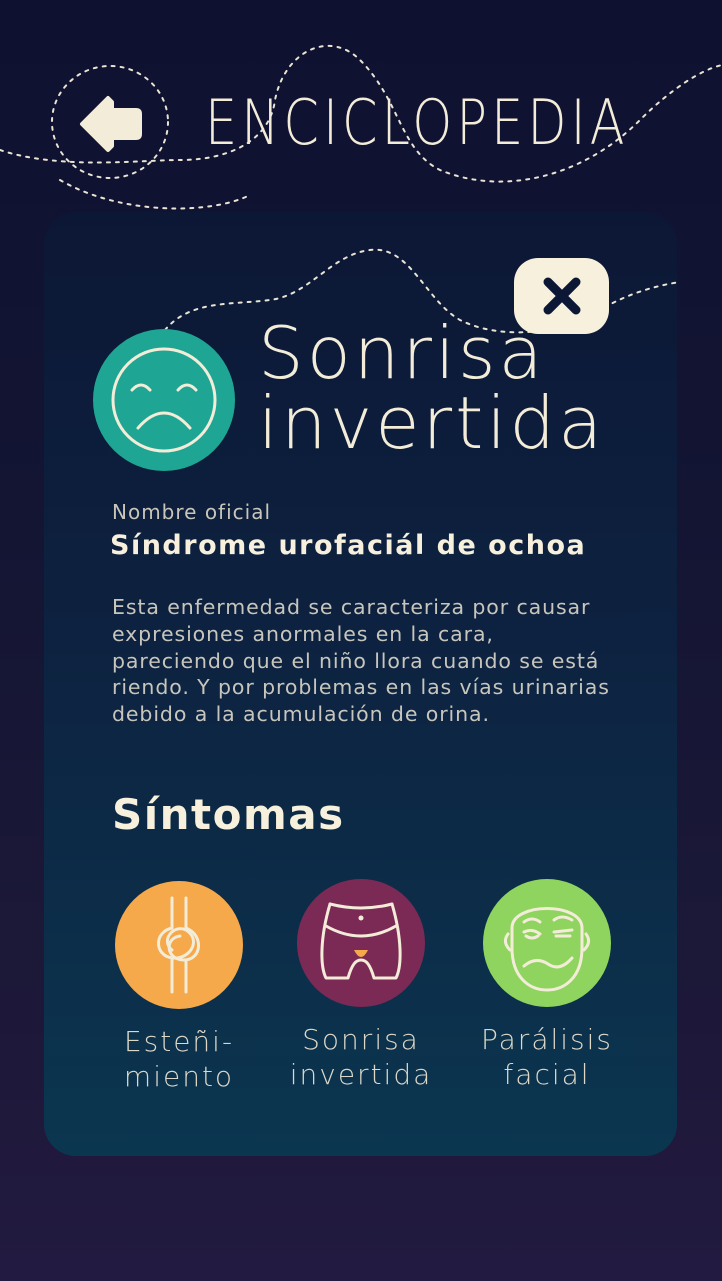  I want to click on symptom-item-inverted-smile: Sonrisa invertida, so click(361, 985).